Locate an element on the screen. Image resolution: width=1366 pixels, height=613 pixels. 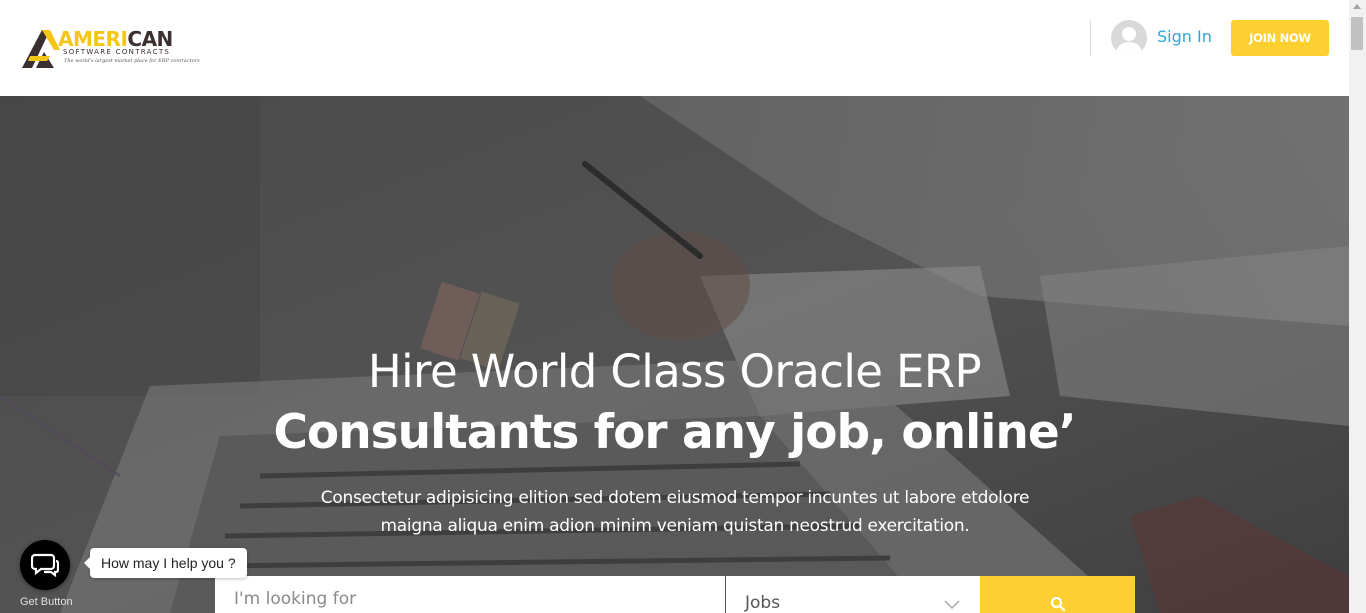
chat-button is located at coordinates (45, 565).